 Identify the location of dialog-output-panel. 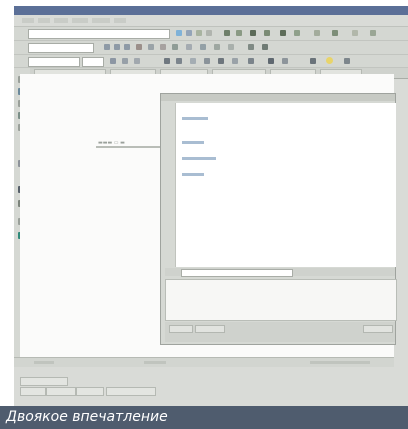
(281, 300).